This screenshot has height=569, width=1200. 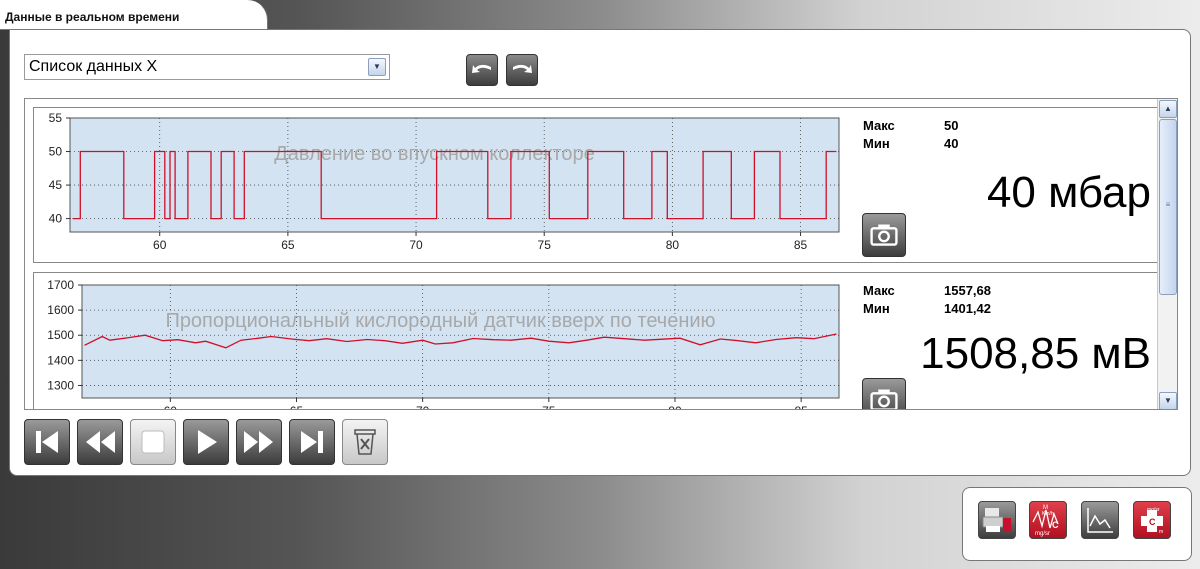 I want to click on units-icon: M Km/h C mg/sr, so click(x=1045, y=521).